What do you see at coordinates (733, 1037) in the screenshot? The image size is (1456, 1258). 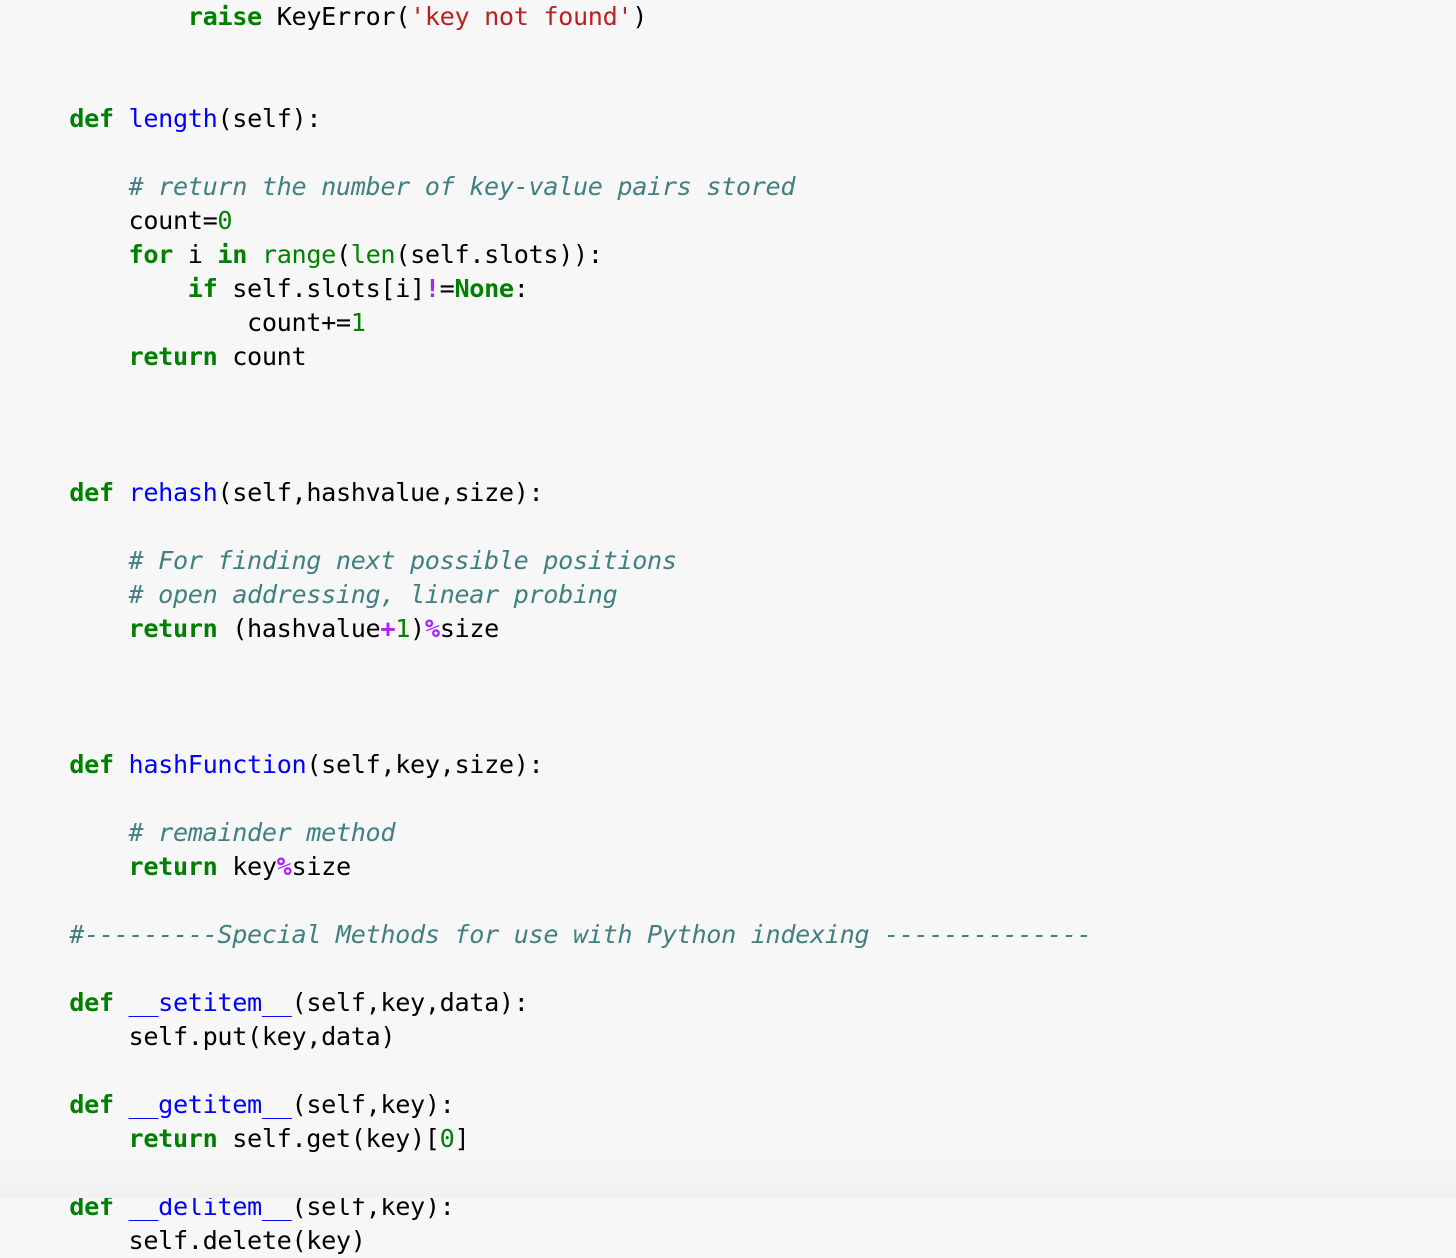 I see `line-self-put: self.put(key,data)` at bounding box center [733, 1037].